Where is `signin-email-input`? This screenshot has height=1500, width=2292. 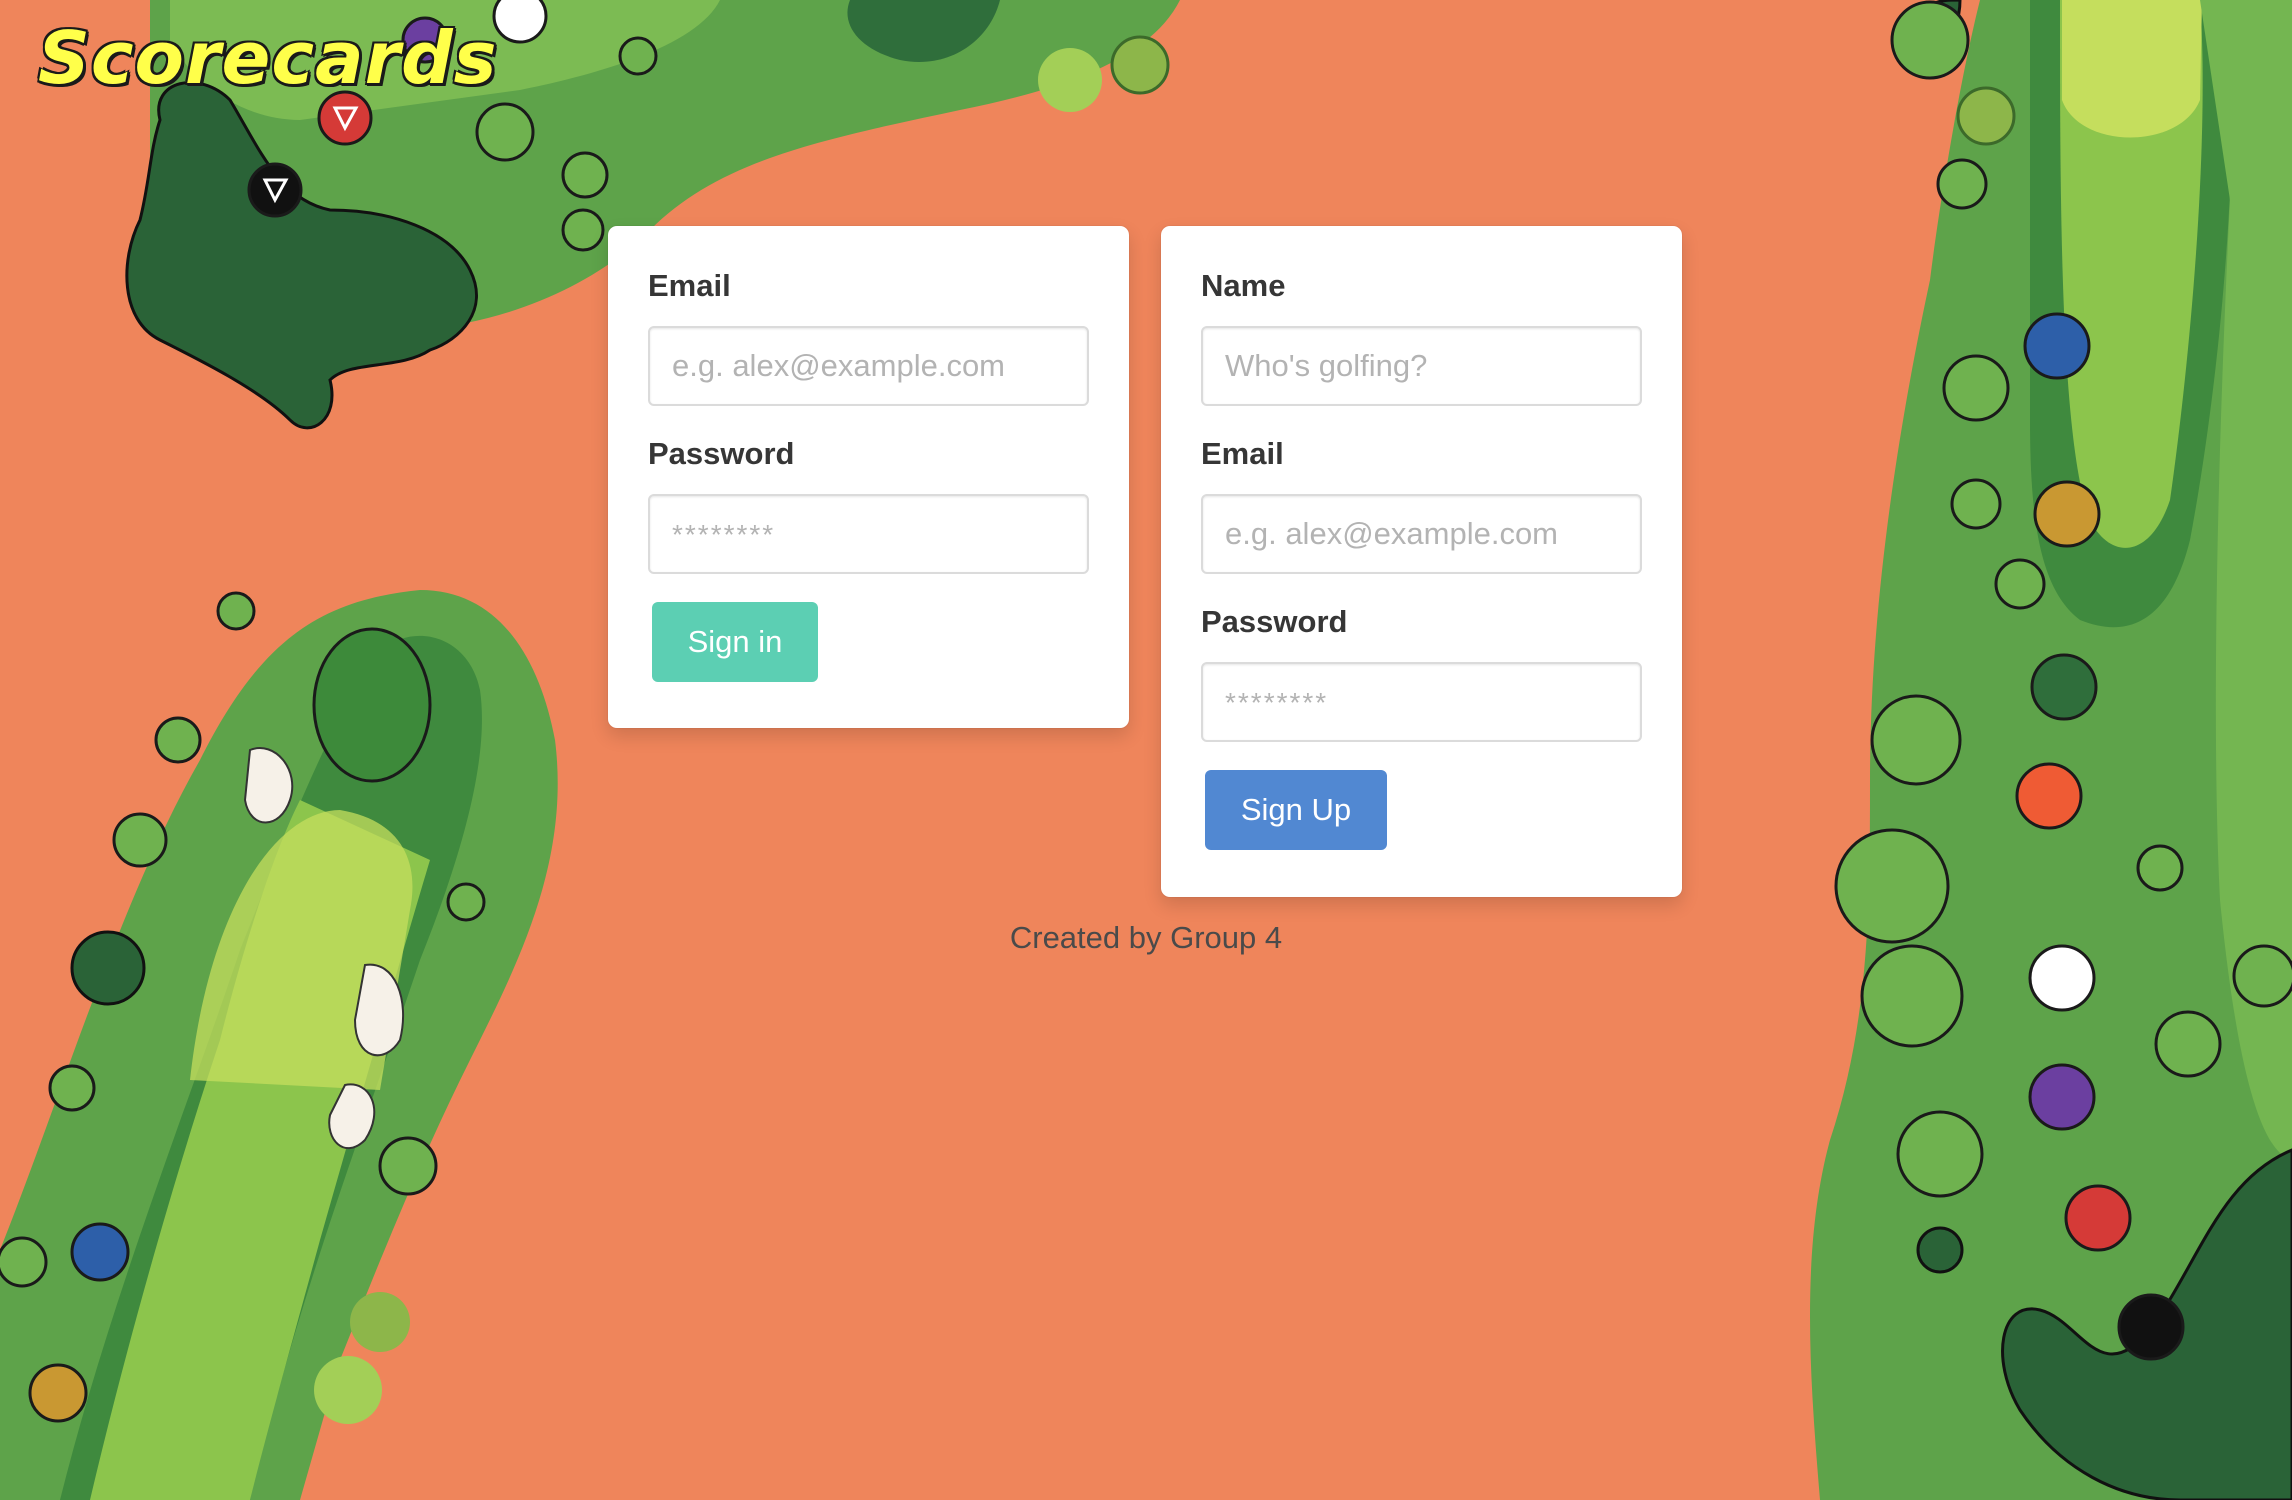 signin-email-input is located at coordinates (868, 366).